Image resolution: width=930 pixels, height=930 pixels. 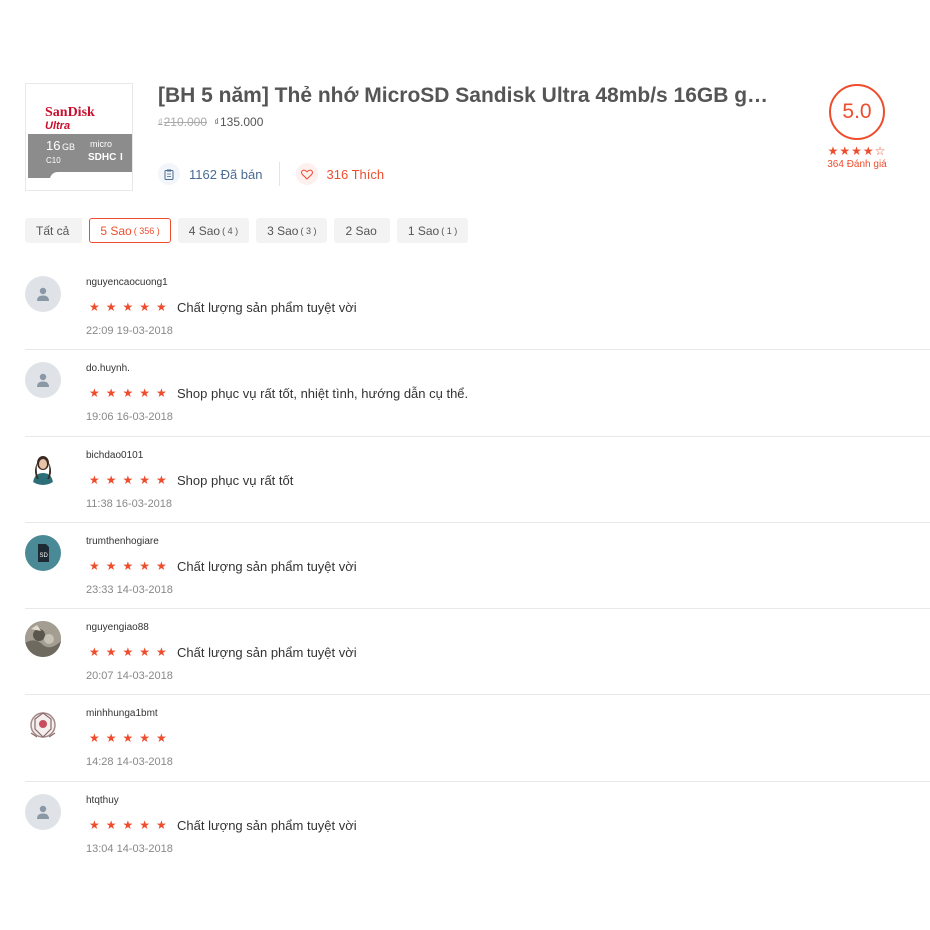 What do you see at coordinates (226, 174) in the screenshot?
I see `sold-label: 1162 Đã bán` at bounding box center [226, 174].